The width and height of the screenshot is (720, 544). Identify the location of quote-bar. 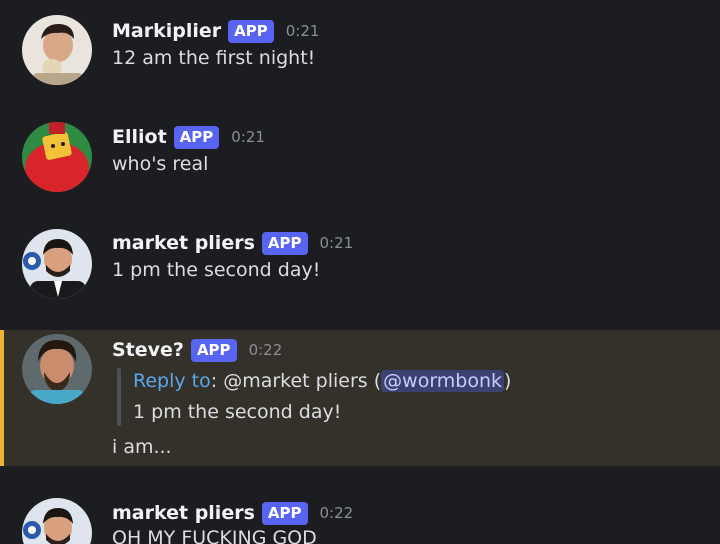
(119, 397).